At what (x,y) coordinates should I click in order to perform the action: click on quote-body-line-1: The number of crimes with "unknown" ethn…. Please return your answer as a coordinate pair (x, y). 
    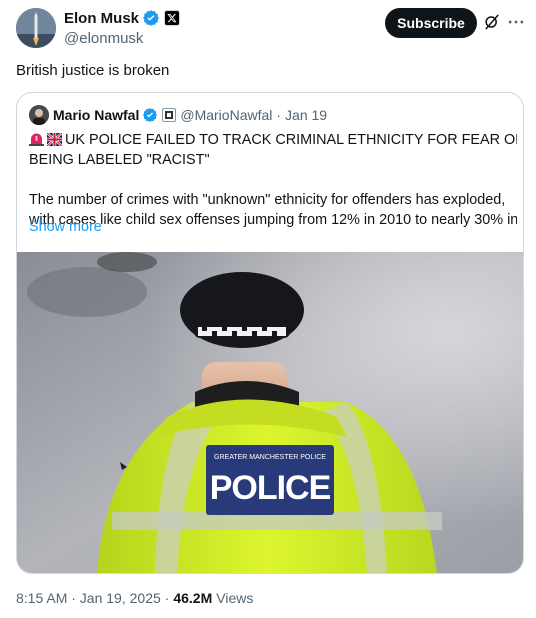
    Looking at the image, I should click on (267, 200).